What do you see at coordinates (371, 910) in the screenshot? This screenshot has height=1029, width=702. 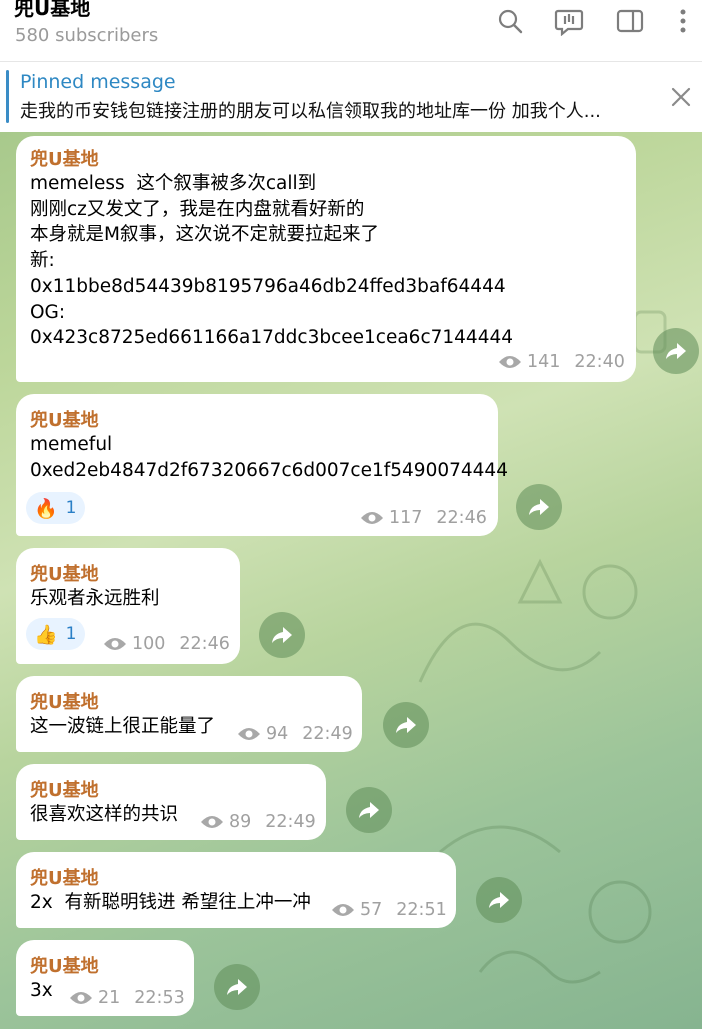 I see `view-count: 57` at bounding box center [371, 910].